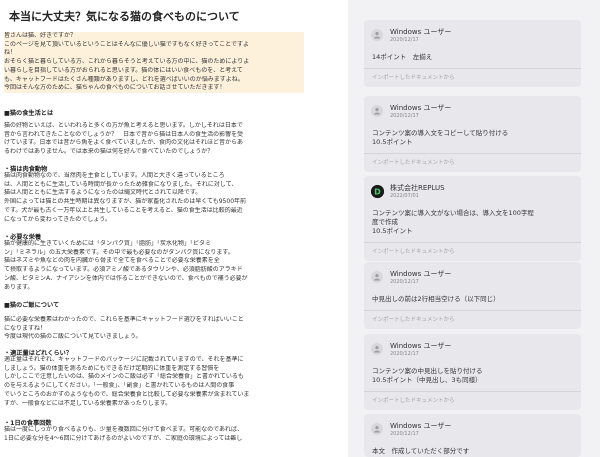 This screenshot has width=600, height=457. Describe the element at coordinates (154, 71) in the screenshot. I see `text-line: い暮らしを目指している方がおられると思います。猫の体にはいい食べものを、と考えて` at that location.